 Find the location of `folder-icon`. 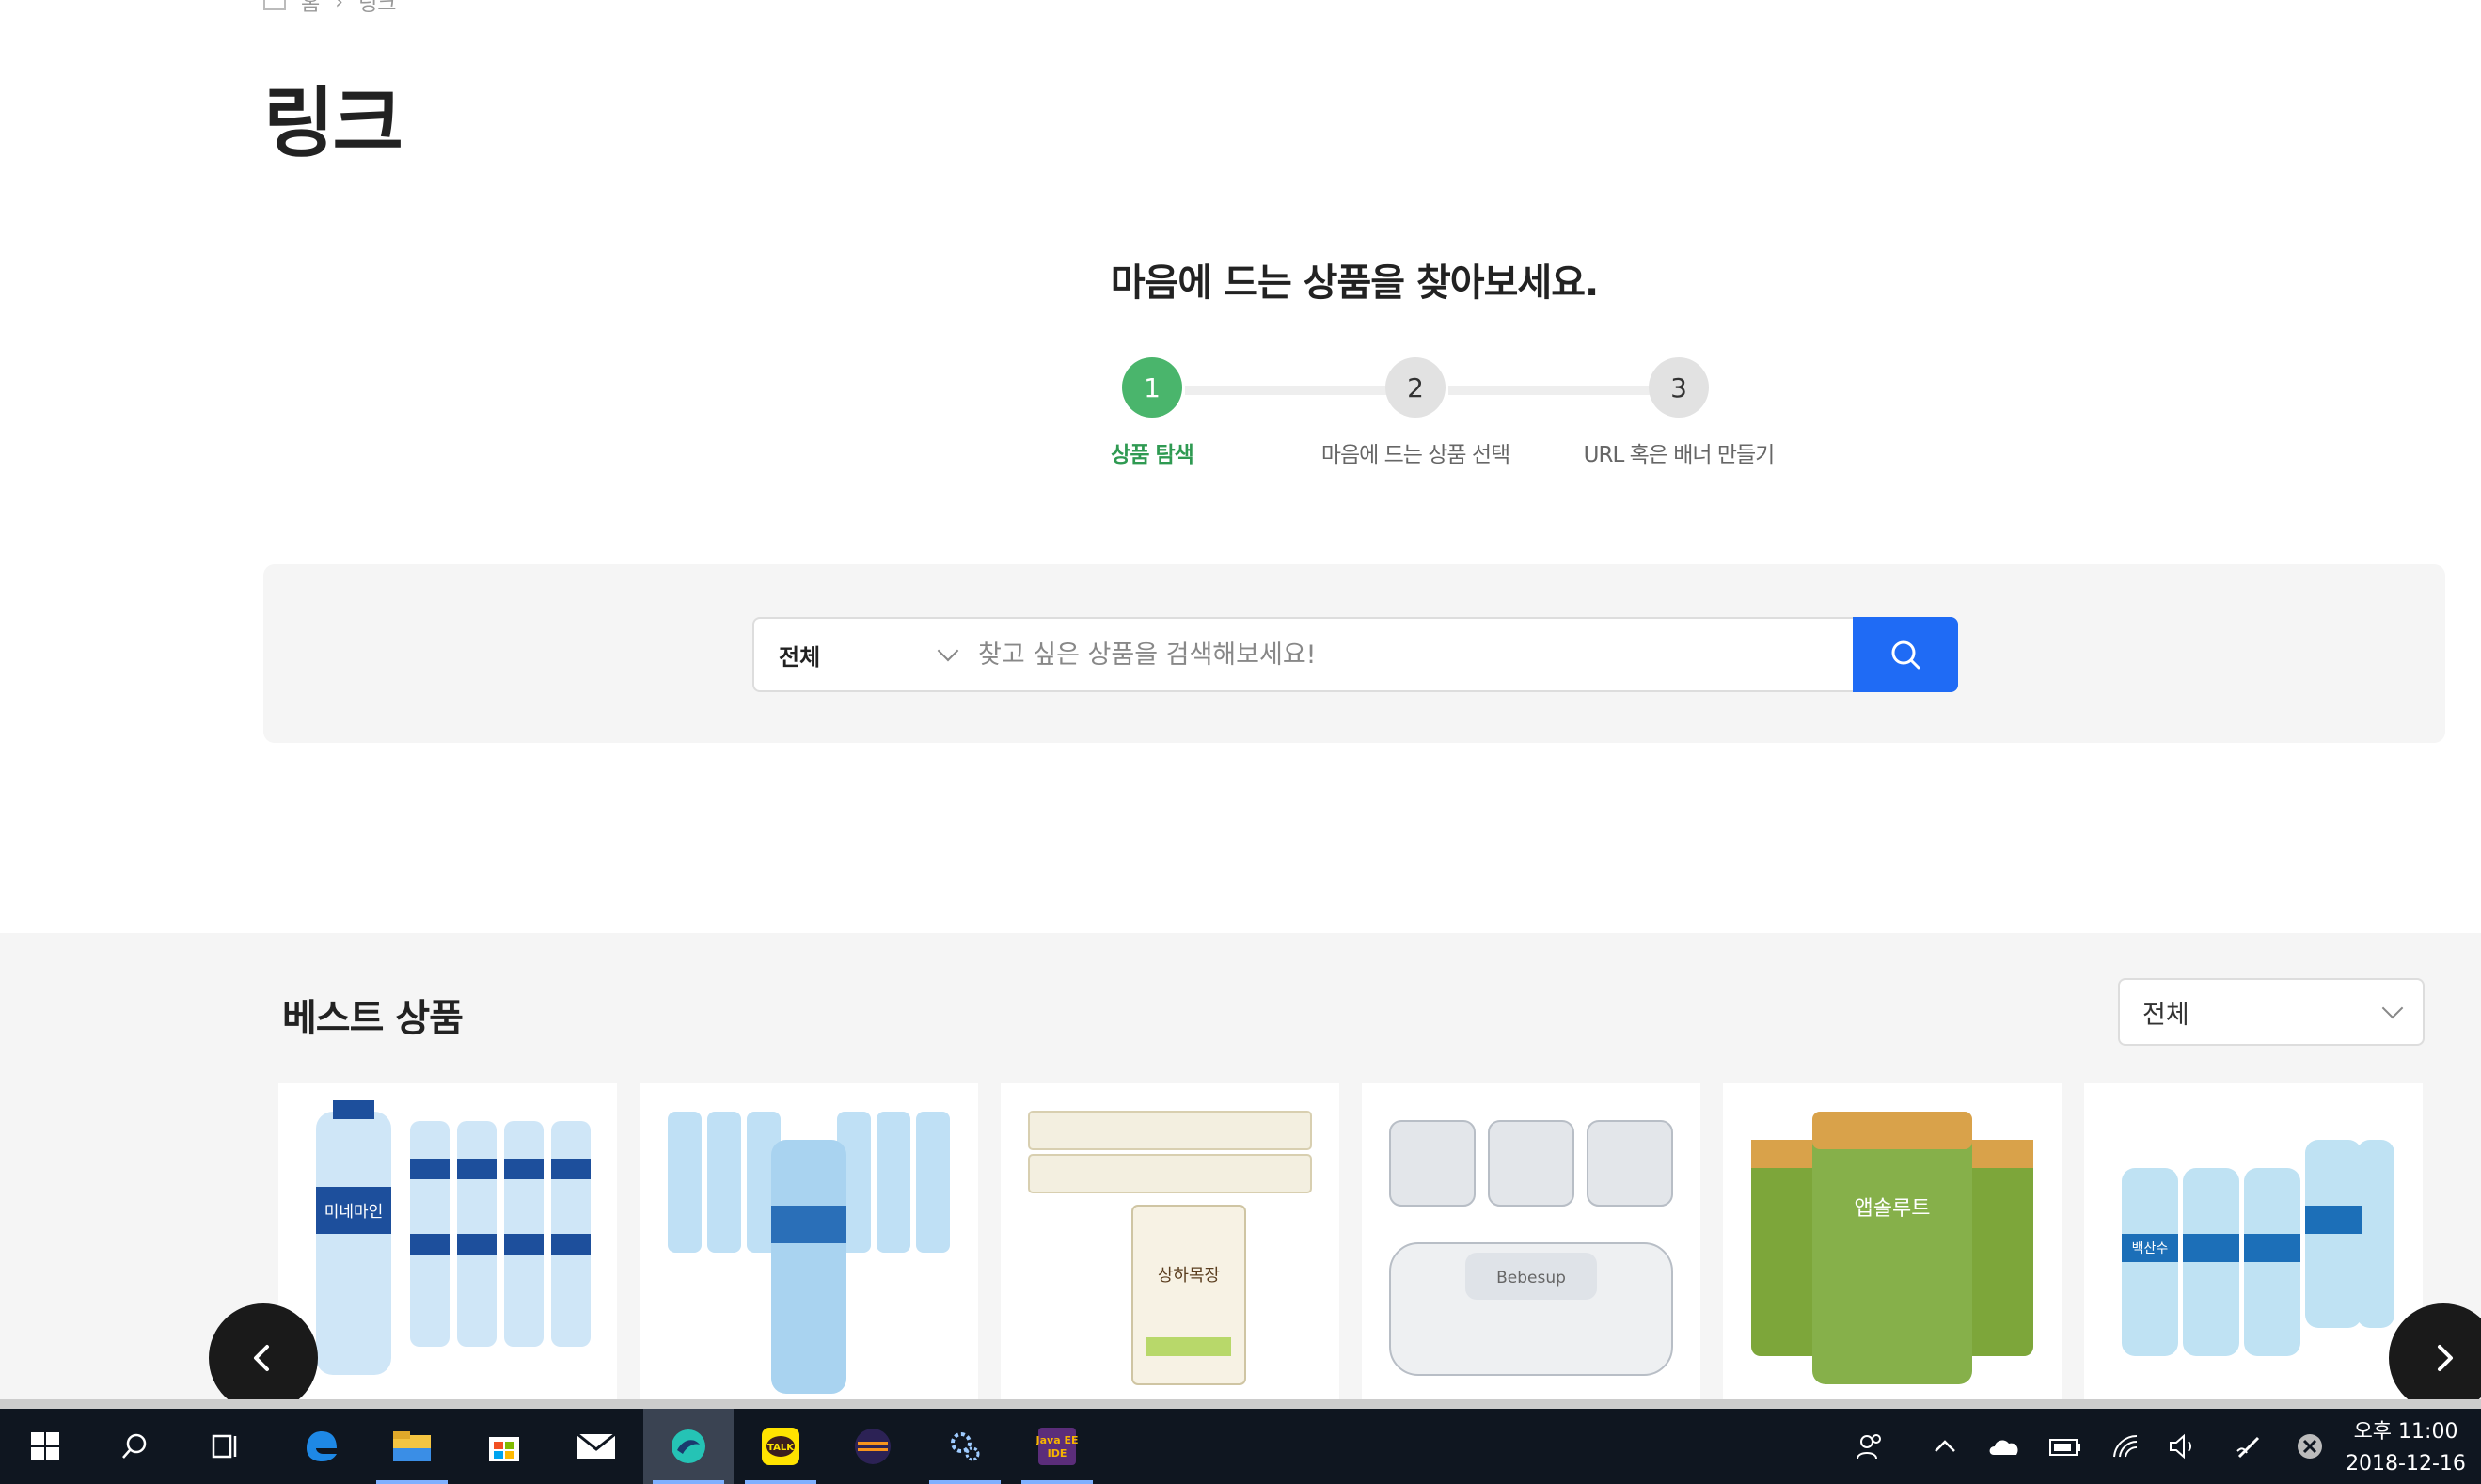

folder-icon is located at coordinates (412, 1446).